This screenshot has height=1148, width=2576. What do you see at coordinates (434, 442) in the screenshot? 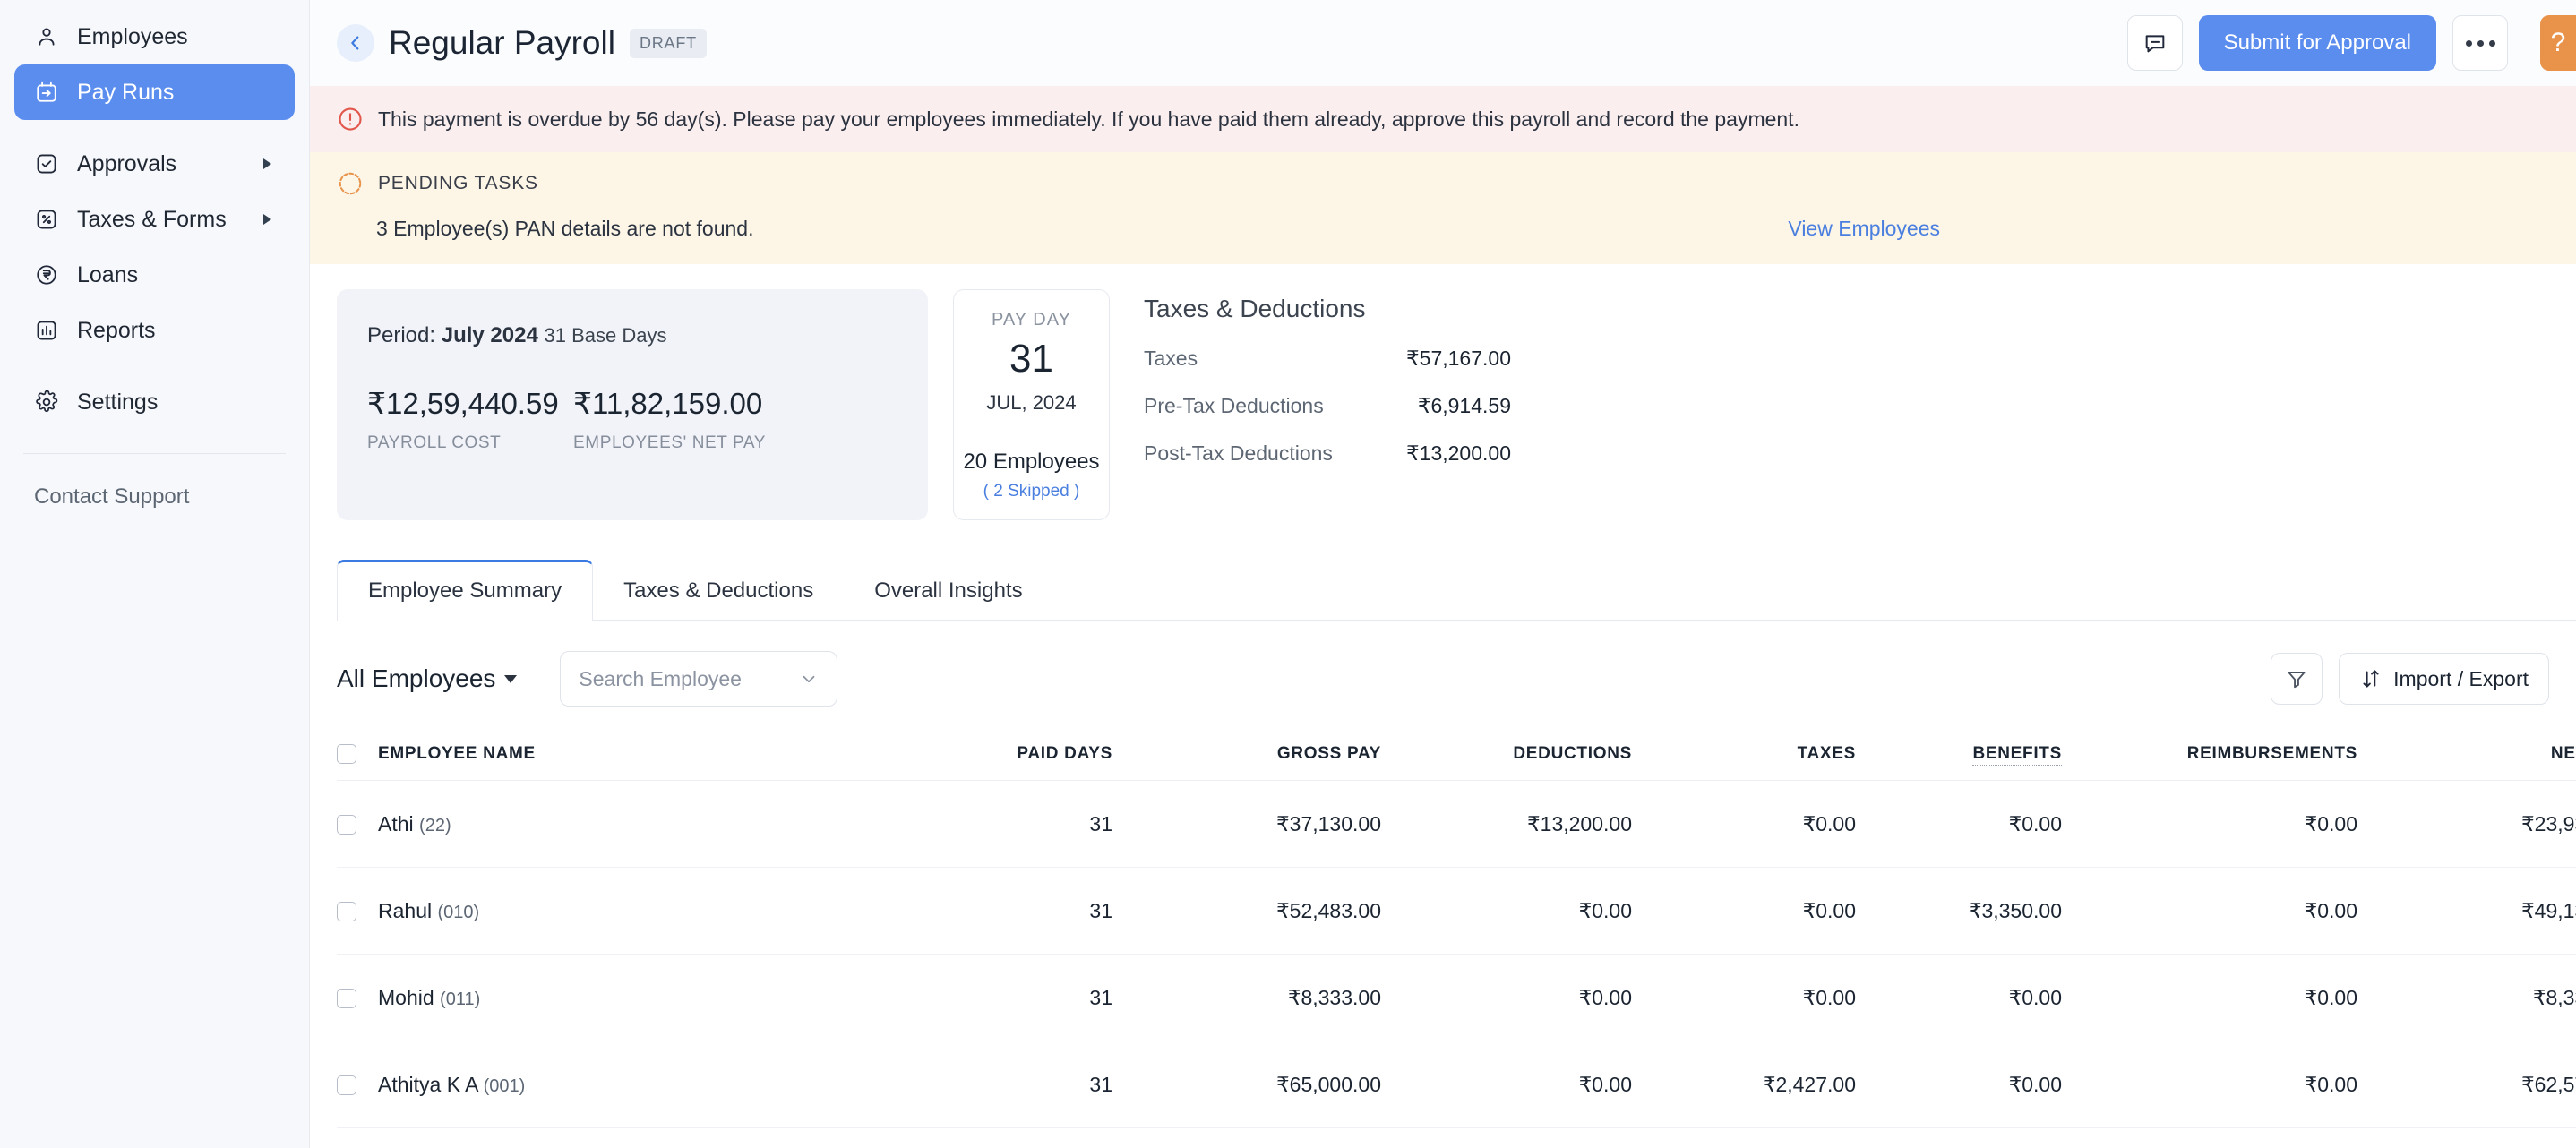
I see `payroll-cost-label: PAYROLL COST` at bounding box center [434, 442].